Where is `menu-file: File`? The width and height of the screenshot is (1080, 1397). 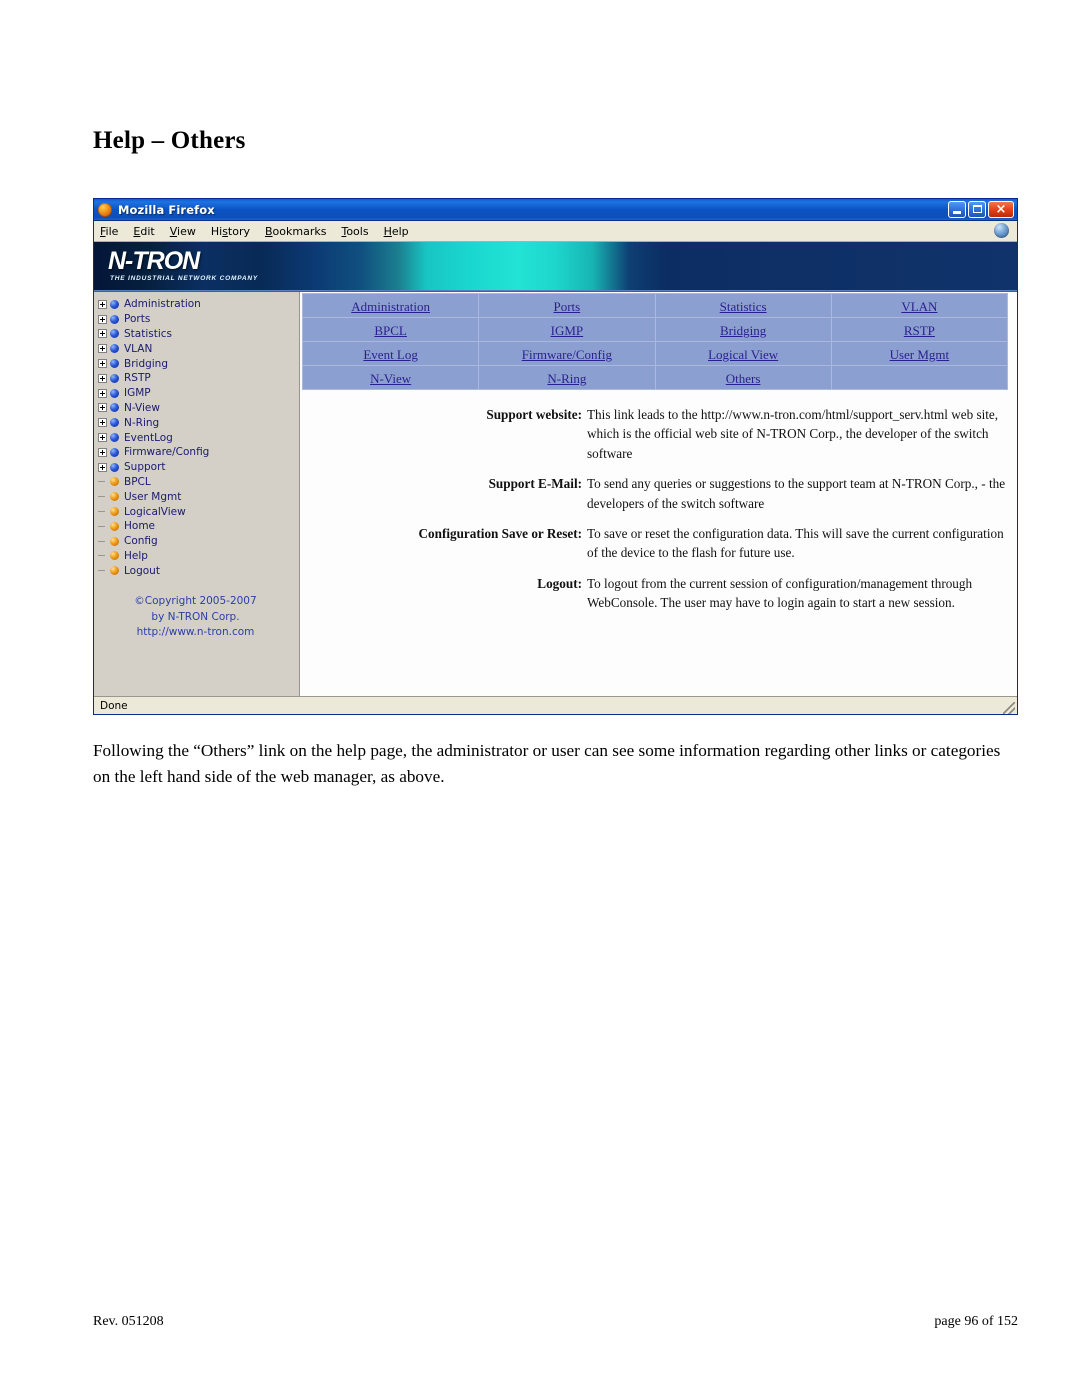
menu-file: File is located at coordinates (109, 231).